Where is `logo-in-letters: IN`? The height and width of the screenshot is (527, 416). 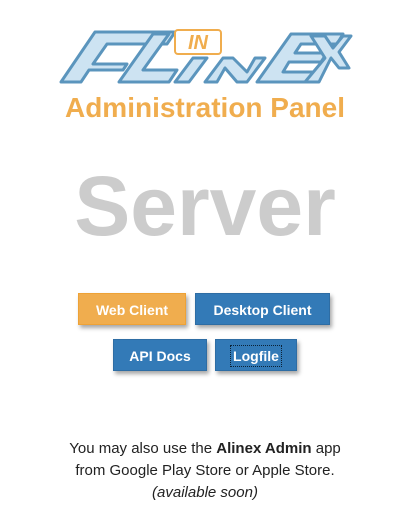
logo-in-letters: IN is located at coordinates (220, 56).